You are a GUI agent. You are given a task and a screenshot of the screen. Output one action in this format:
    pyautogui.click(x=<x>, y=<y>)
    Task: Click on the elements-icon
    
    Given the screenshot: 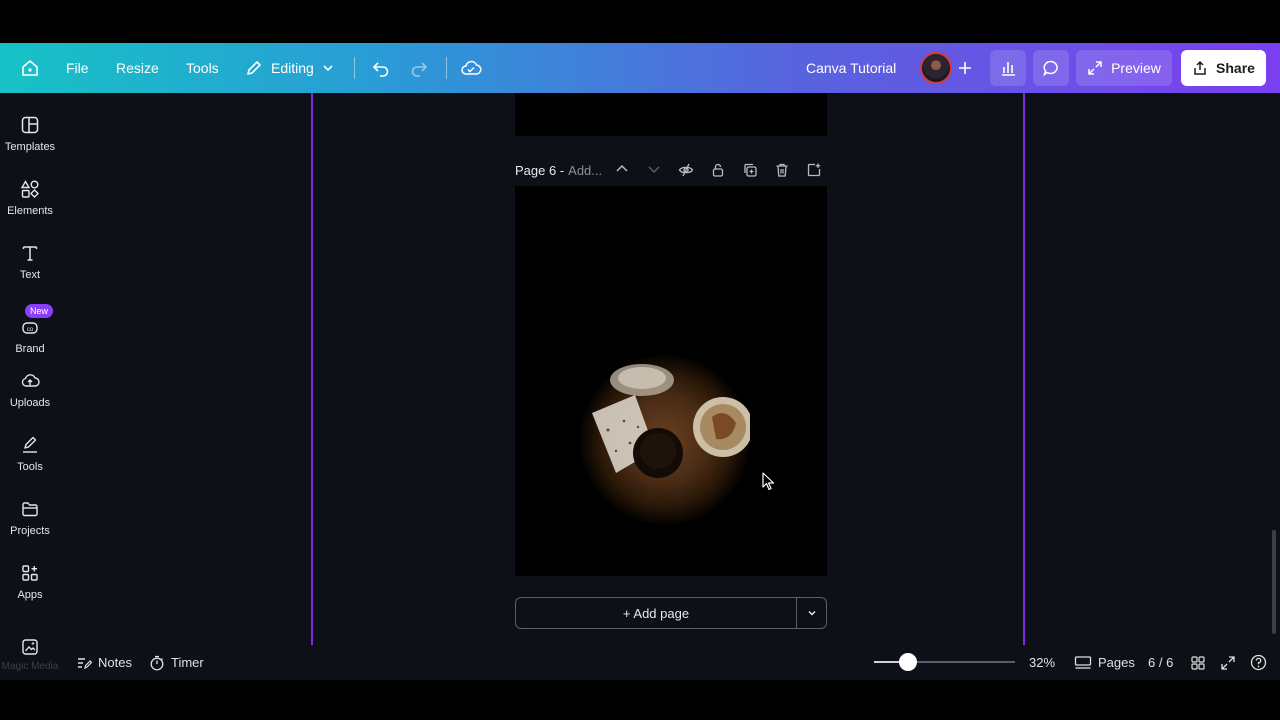 What is the action you would take?
    pyautogui.click(x=29, y=189)
    